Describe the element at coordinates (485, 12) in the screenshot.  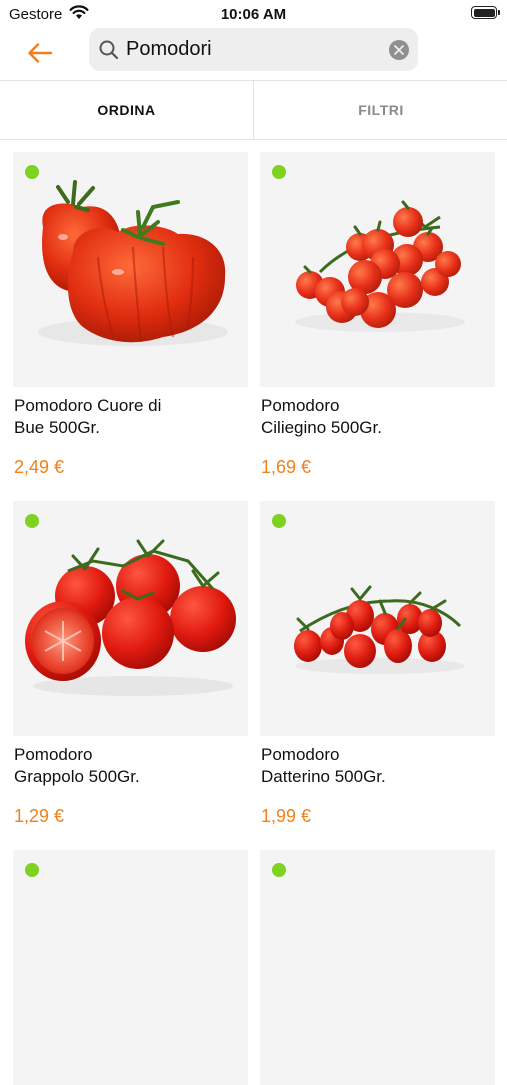
I see `battery-icon` at that location.